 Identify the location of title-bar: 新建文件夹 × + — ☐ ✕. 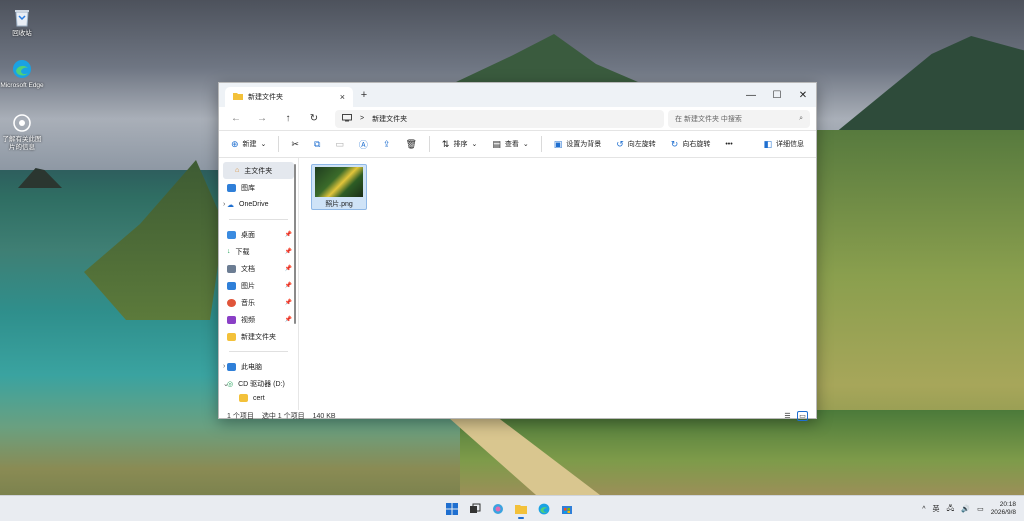
(517, 95).